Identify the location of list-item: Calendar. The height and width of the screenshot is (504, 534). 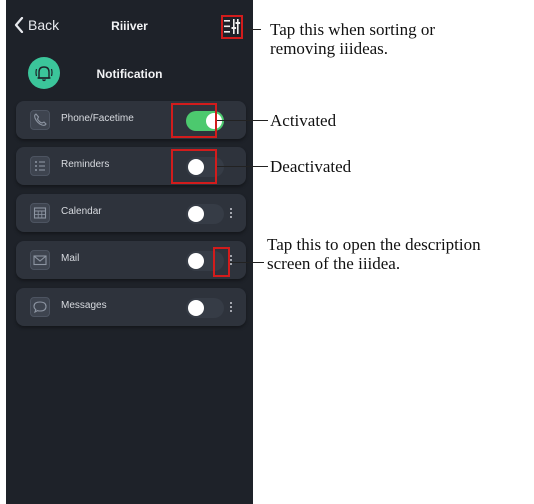
(131, 213).